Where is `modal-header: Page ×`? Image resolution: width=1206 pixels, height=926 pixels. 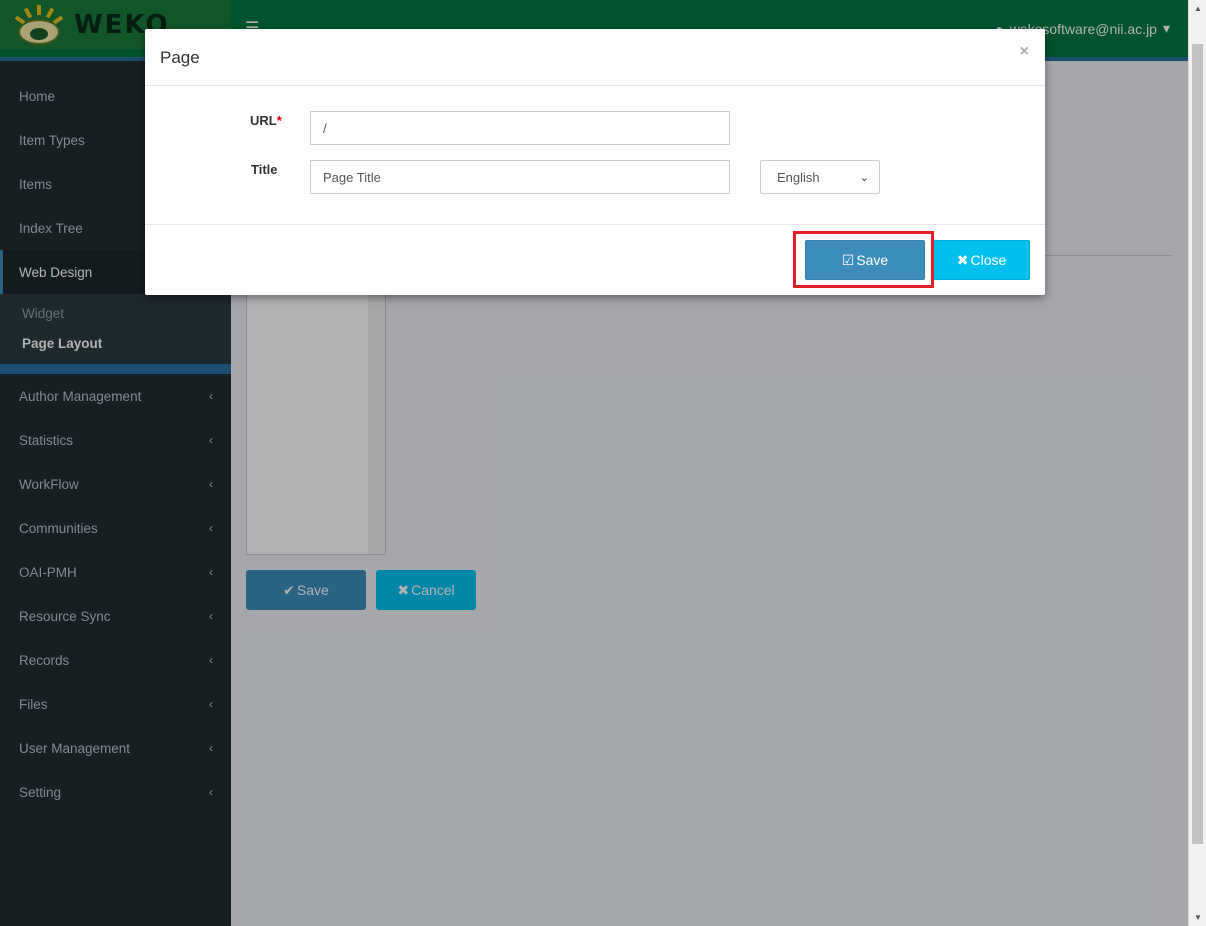 modal-header: Page × is located at coordinates (595, 57).